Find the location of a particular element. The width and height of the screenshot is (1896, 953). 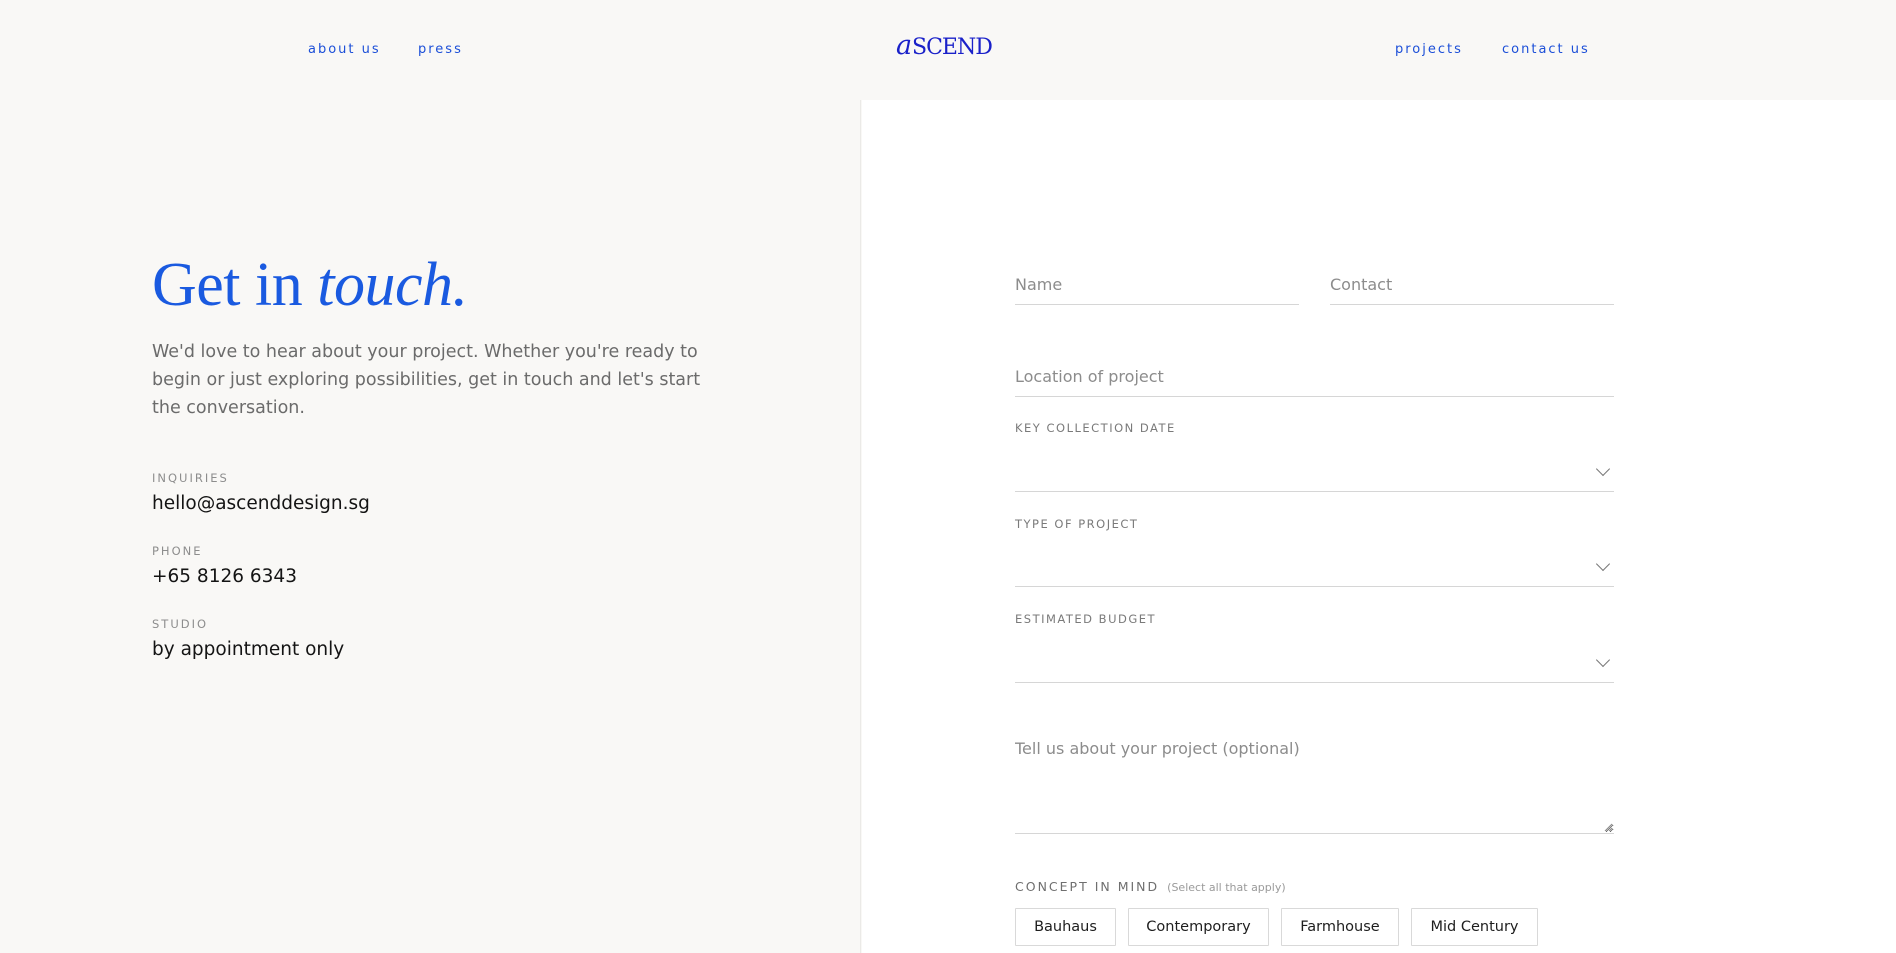

title-plain: Get in is located at coordinates (227, 285).